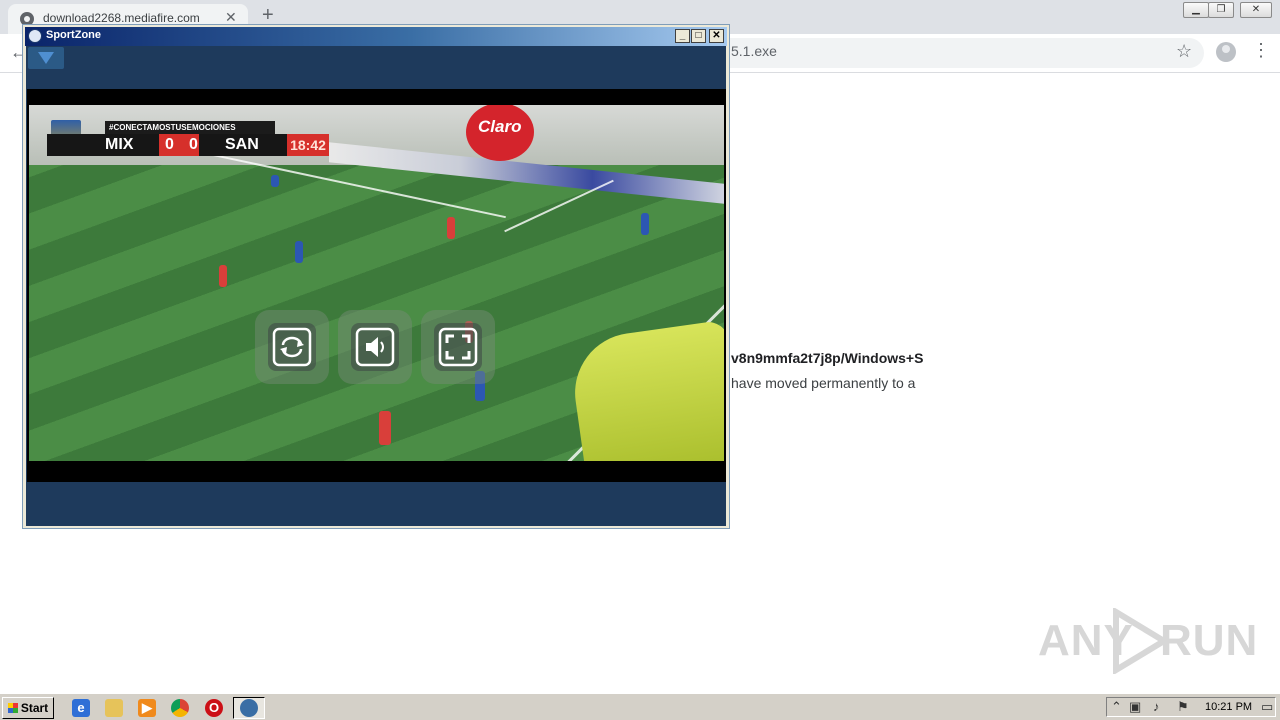  Describe the element at coordinates (1228, 707) in the screenshot. I see `taskbar-clock: 10:21 PM` at that location.